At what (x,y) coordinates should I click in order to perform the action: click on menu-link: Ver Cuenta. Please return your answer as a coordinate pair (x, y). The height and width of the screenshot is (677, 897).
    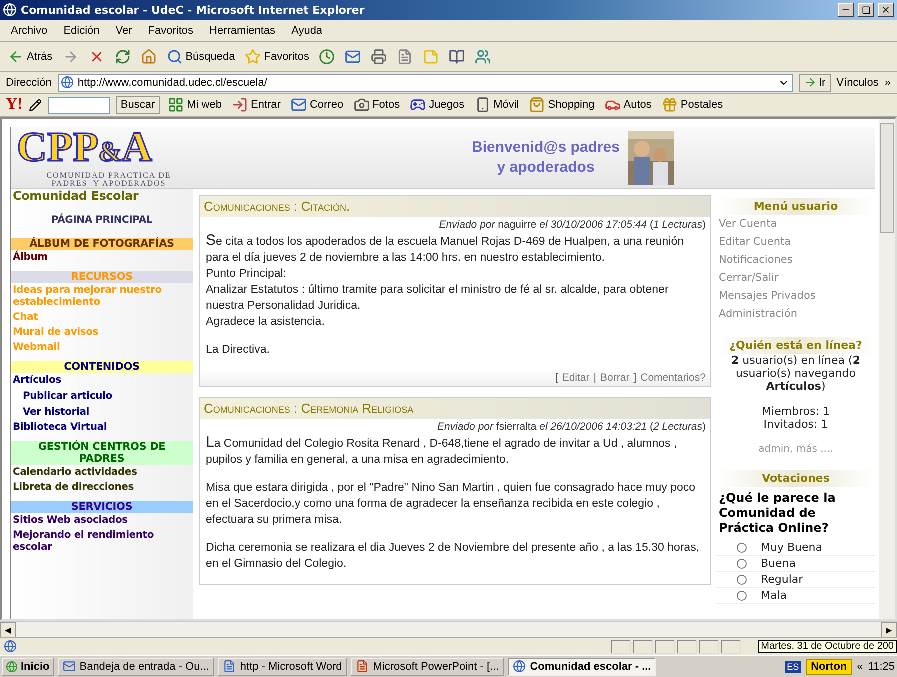
    Looking at the image, I should click on (796, 224).